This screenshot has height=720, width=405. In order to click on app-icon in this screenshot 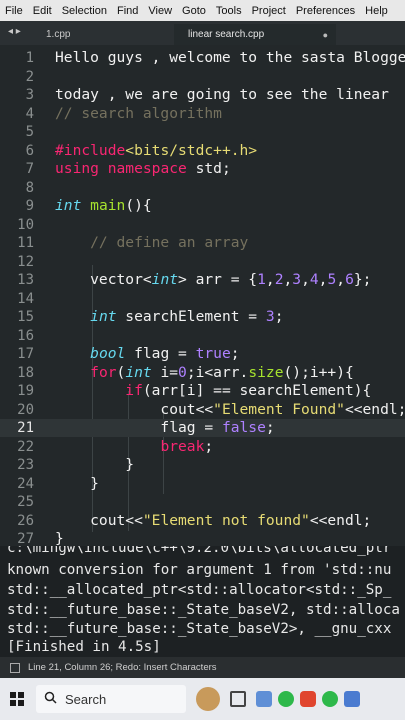, I will do `click(352, 699)`.